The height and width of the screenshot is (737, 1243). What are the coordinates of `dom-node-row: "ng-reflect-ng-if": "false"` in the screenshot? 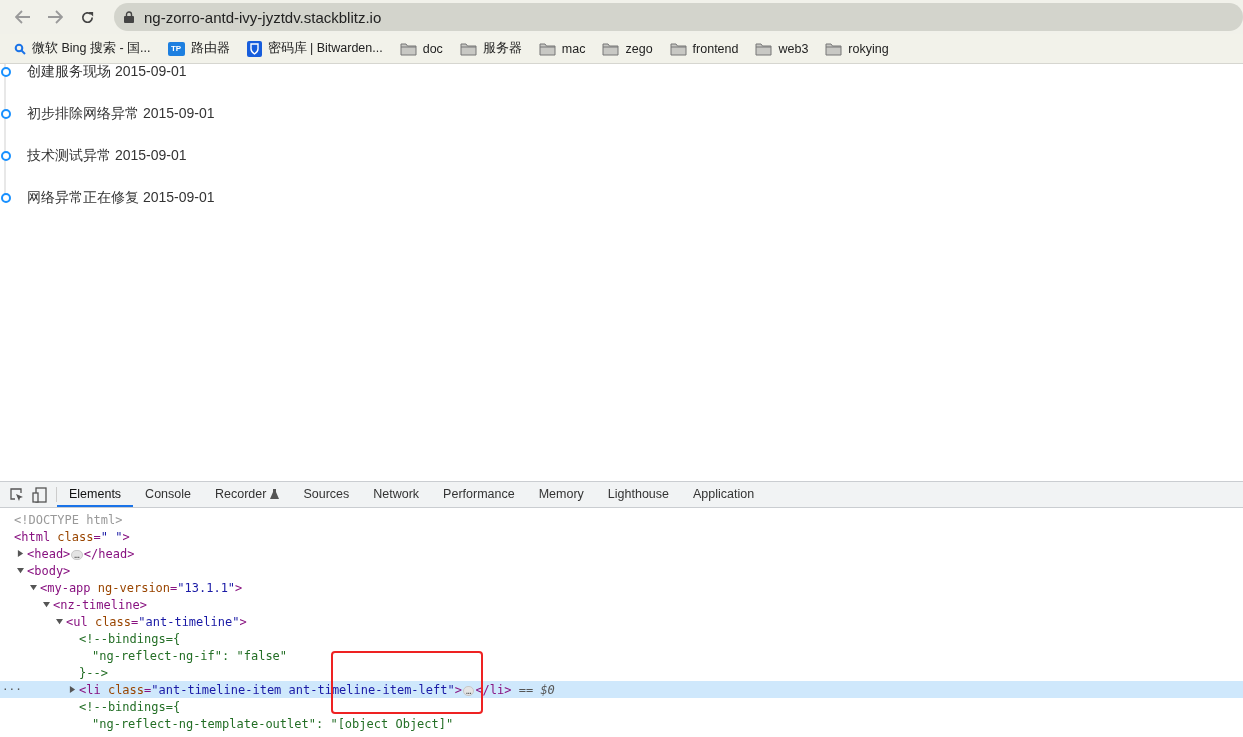 It's located at (621, 655).